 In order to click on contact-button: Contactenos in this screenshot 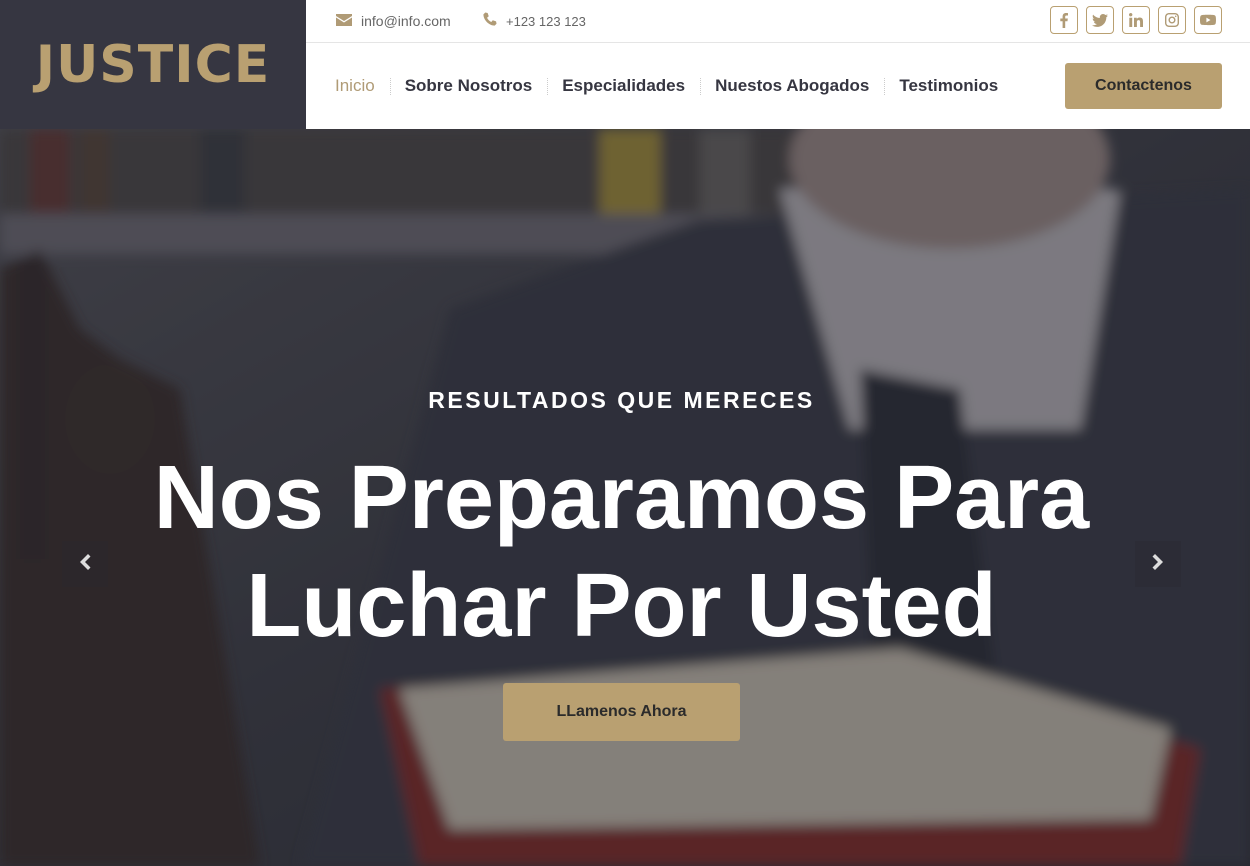, I will do `click(1143, 86)`.